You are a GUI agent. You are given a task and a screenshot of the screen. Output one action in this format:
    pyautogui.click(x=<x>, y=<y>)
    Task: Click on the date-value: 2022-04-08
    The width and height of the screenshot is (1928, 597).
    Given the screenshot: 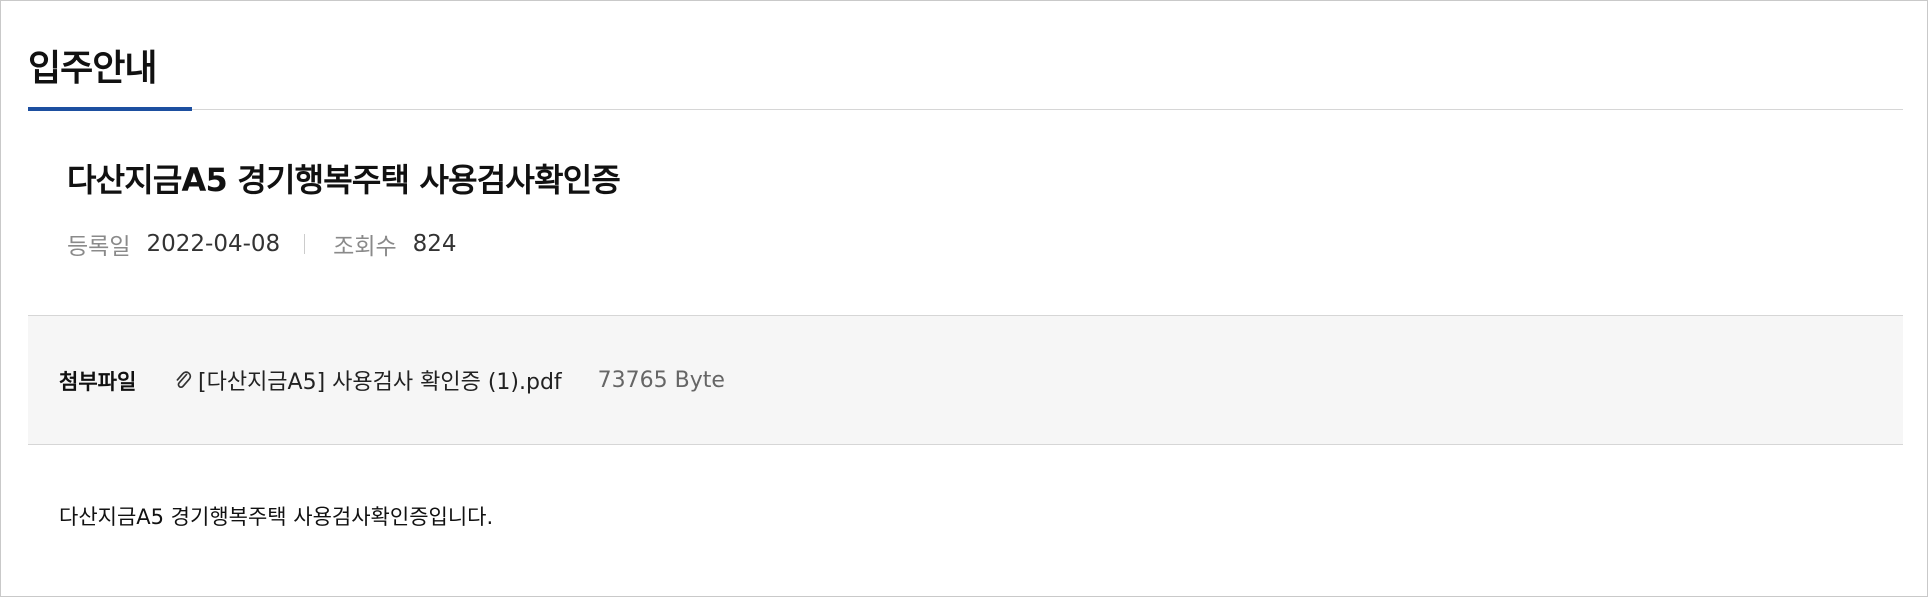 What is the action you would take?
    pyautogui.click(x=213, y=244)
    